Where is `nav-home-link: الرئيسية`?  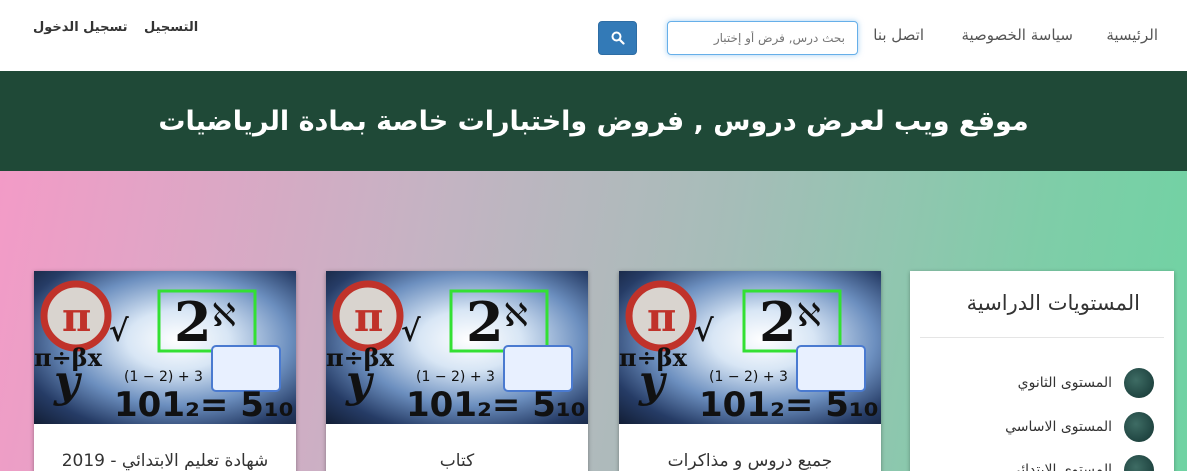
nav-home-link: الرئيسية is located at coordinates (1132, 35).